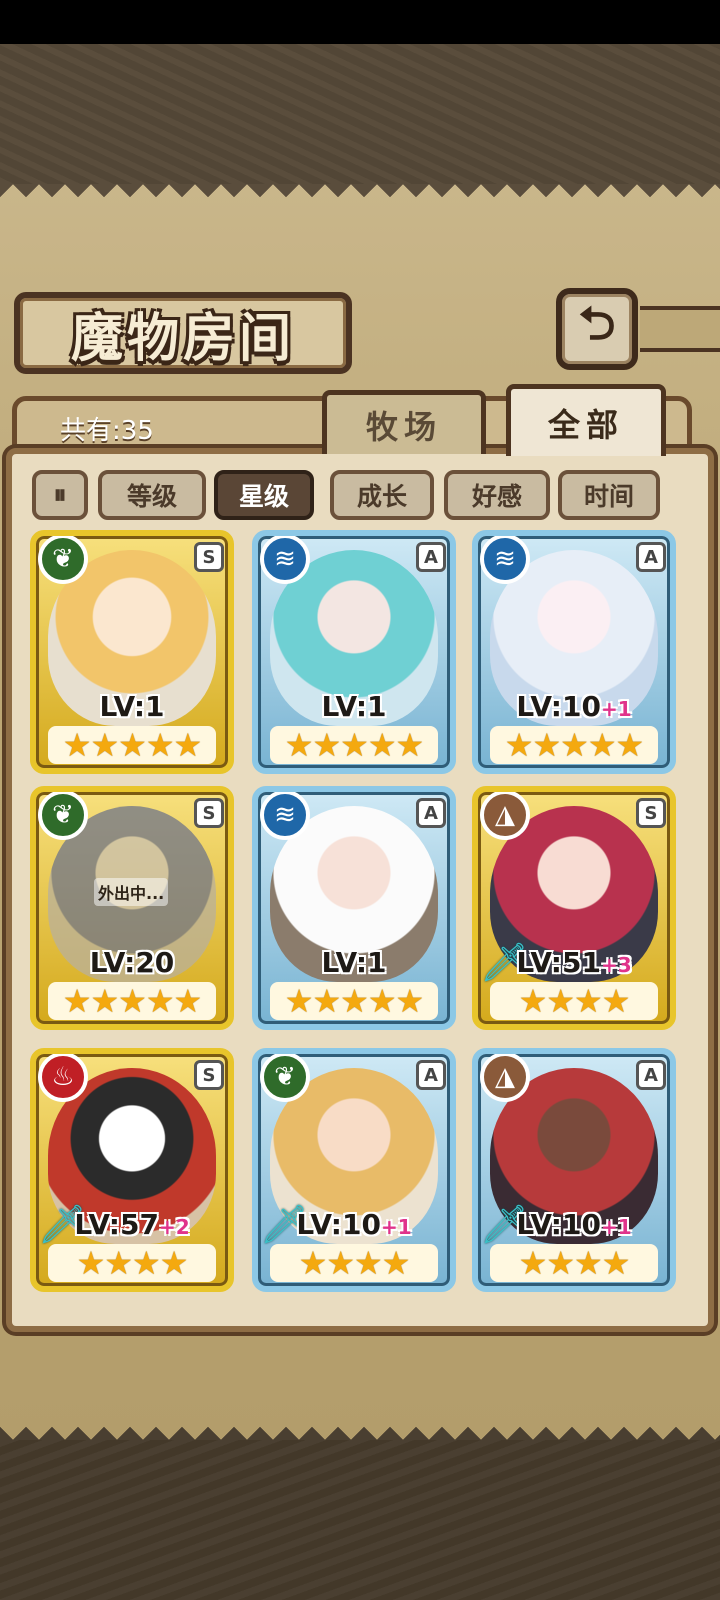 The height and width of the screenshot is (1600, 720). I want to click on monster-card: ≋ A LV:10+1 ★★★★★, so click(574, 652).